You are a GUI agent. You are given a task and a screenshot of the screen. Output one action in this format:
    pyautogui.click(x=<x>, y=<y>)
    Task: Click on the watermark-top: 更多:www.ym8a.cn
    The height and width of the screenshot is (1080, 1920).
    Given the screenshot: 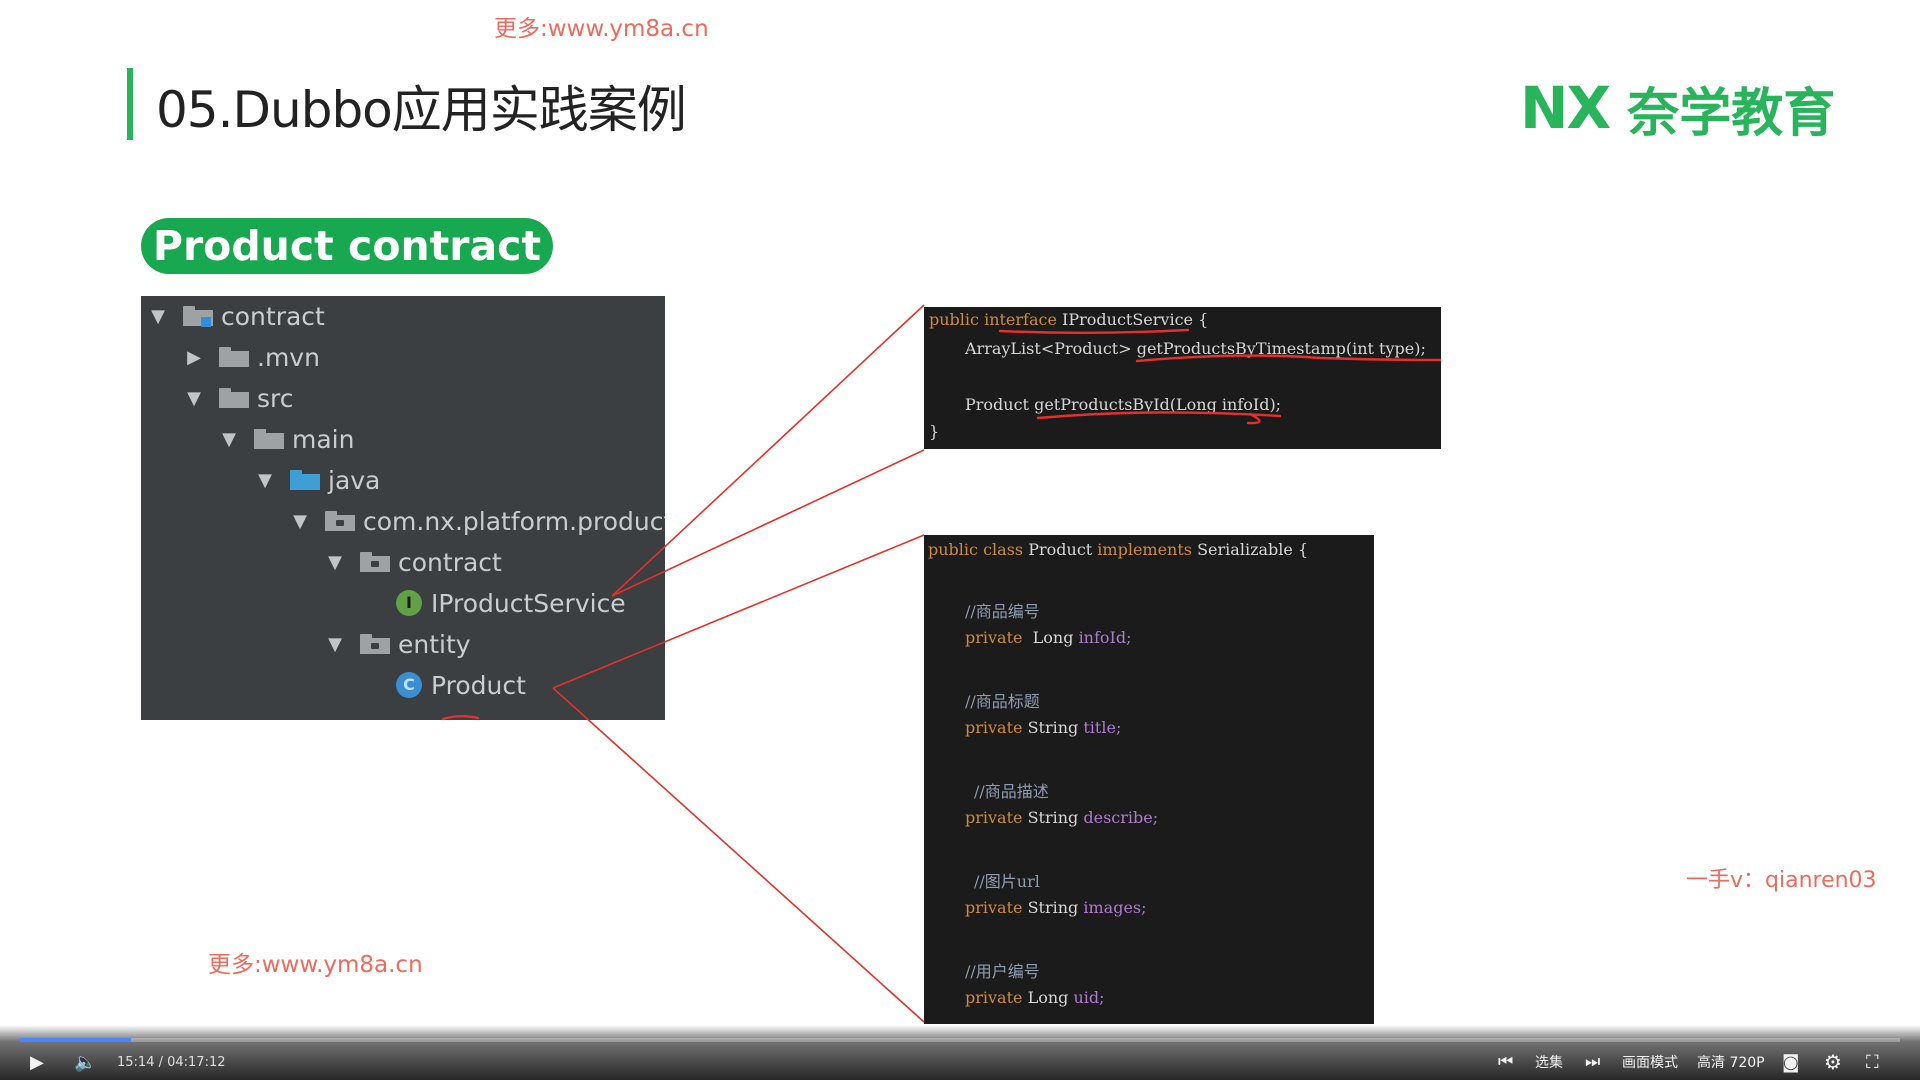 What is the action you would take?
    pyautogui.click(x=601, y=29)
    